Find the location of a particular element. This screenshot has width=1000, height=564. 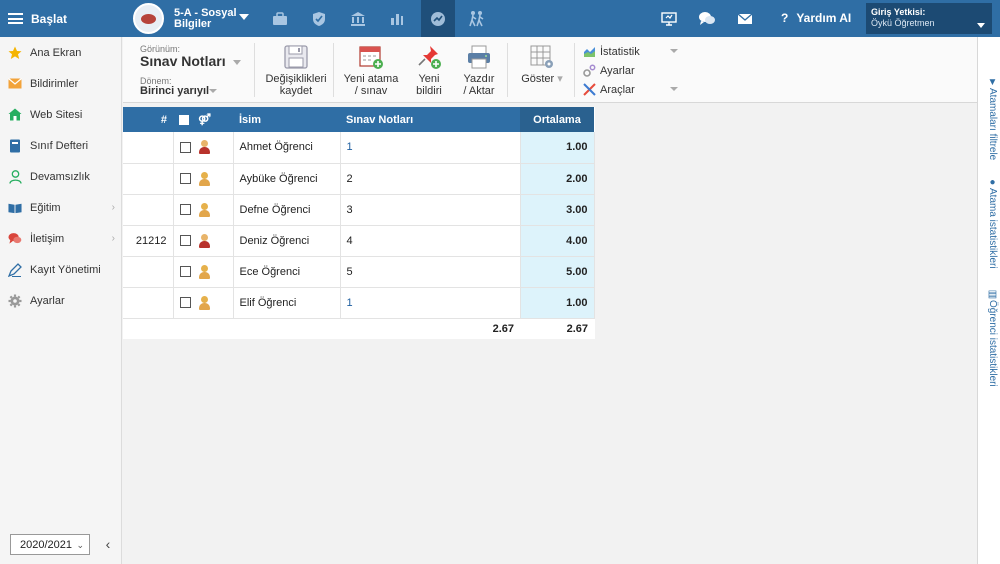

gender-icon: ⚤ is located at coordinates (204, 120).